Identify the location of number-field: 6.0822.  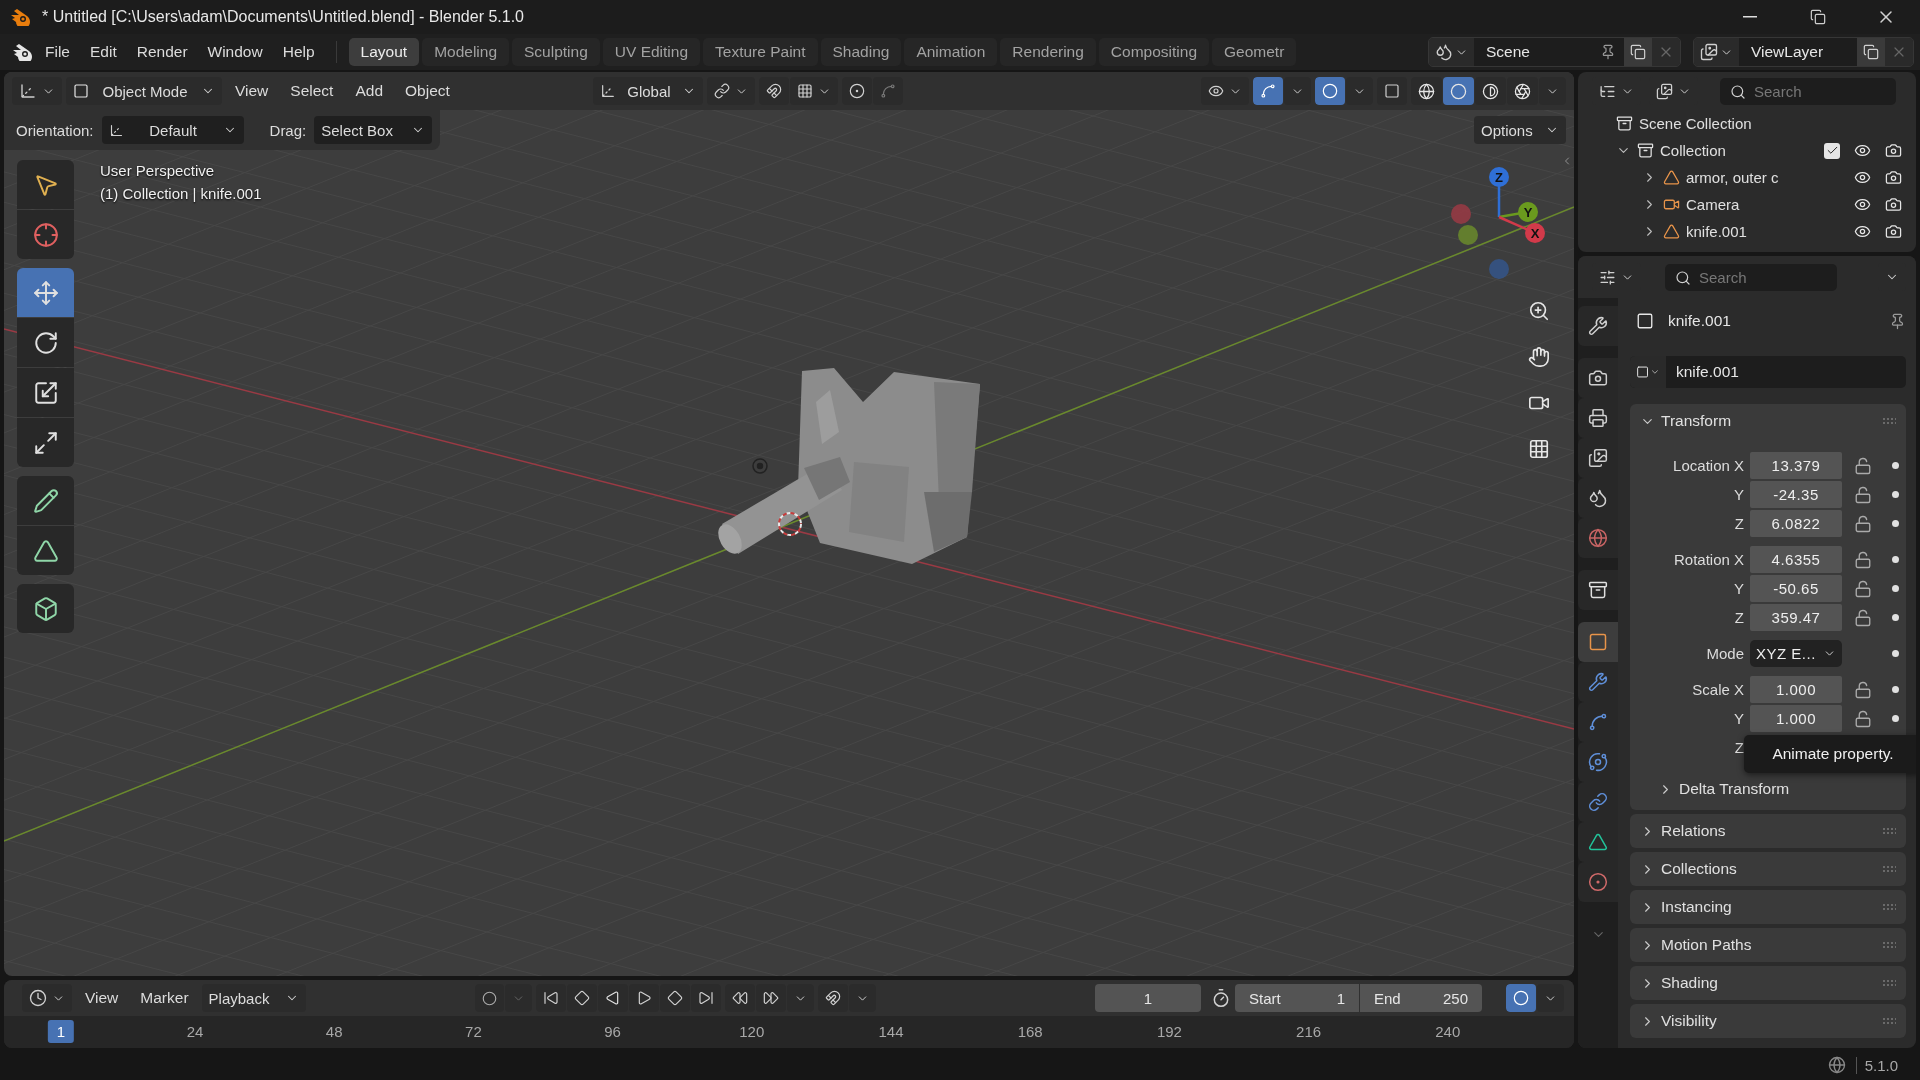
(1796, 523).